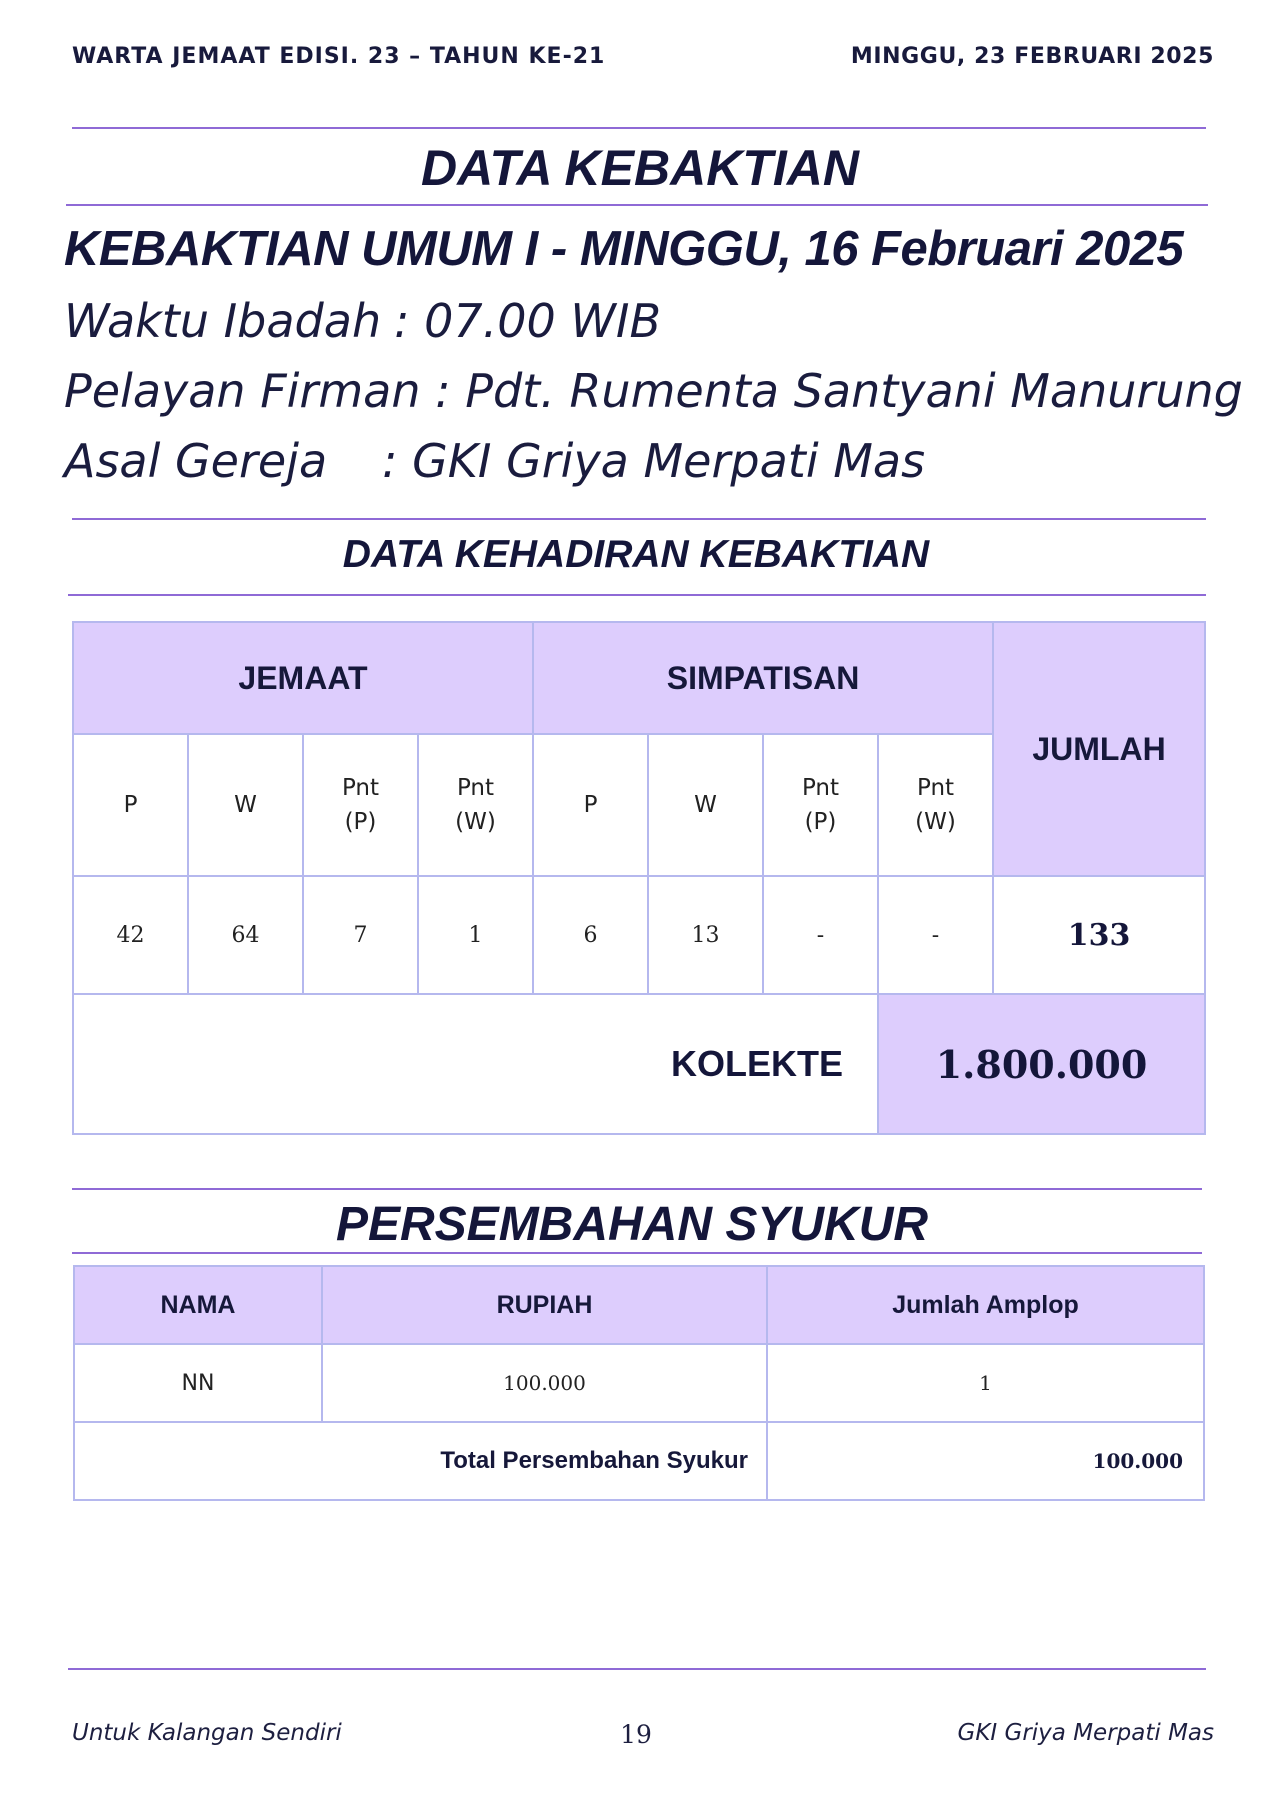 Image resolution: width=1272 pixels, height=1800 pixels. I want to click on service-preacher-value: : Pdt. Rumenta Santyani Manurung, so click(839, 391).